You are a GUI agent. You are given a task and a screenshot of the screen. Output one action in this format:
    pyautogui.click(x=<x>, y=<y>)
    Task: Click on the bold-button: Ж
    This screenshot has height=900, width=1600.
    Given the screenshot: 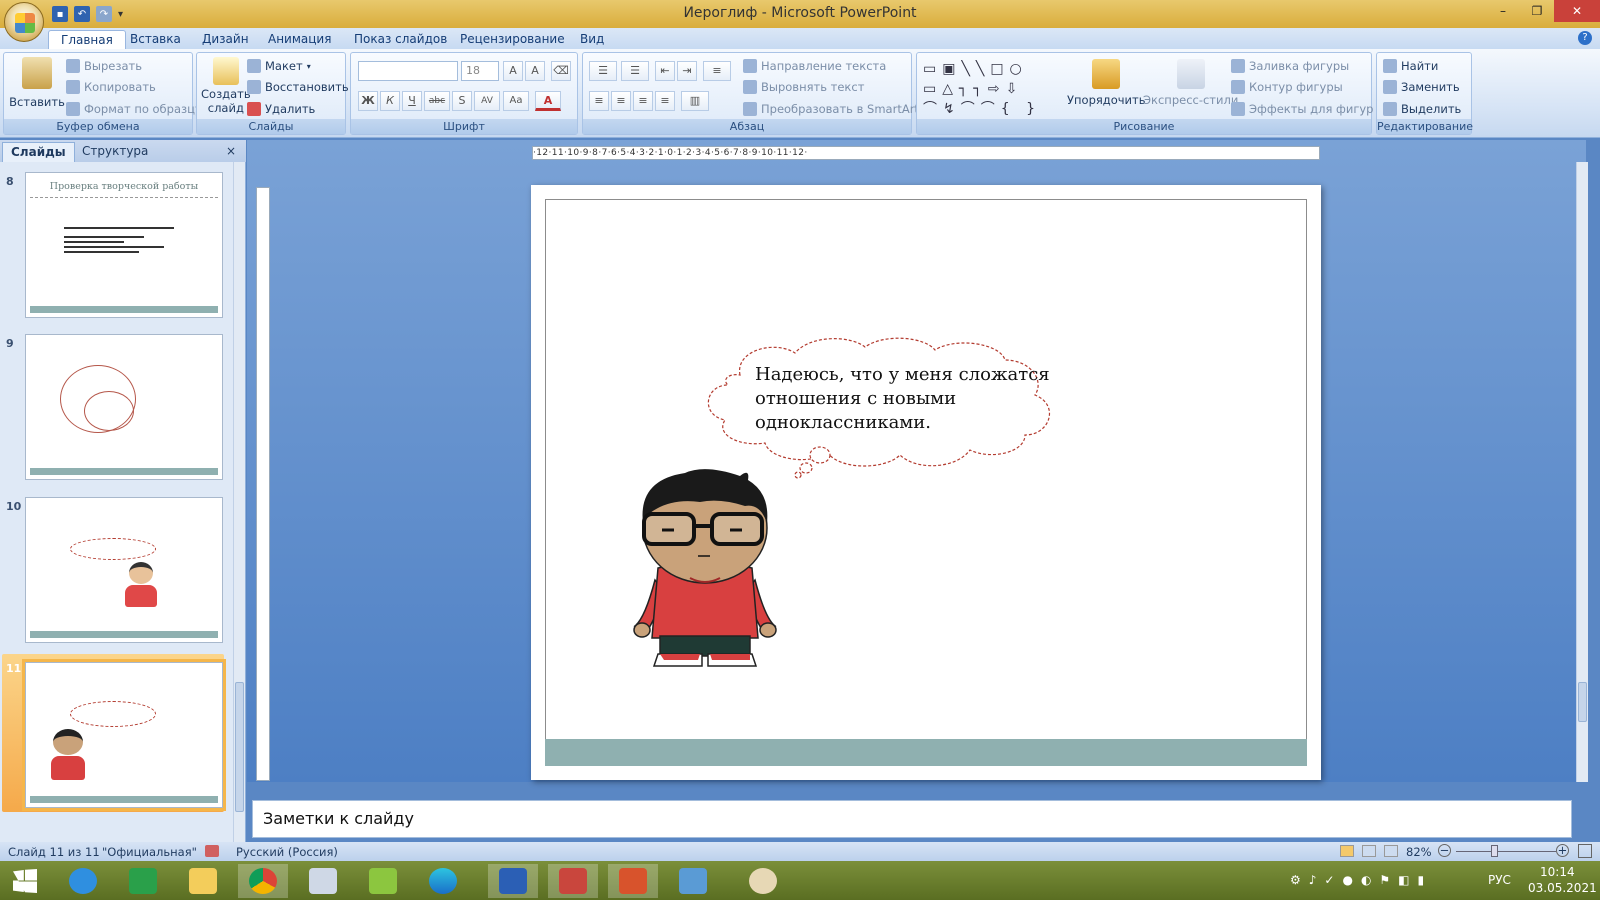 What is the action you would take?
    pyautogui.click(x=368, y=101)
    